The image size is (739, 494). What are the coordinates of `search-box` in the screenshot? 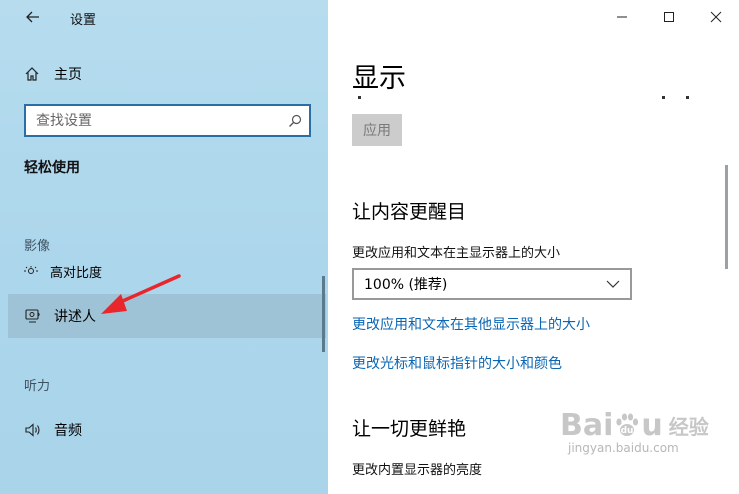 It's located at (167, 120).